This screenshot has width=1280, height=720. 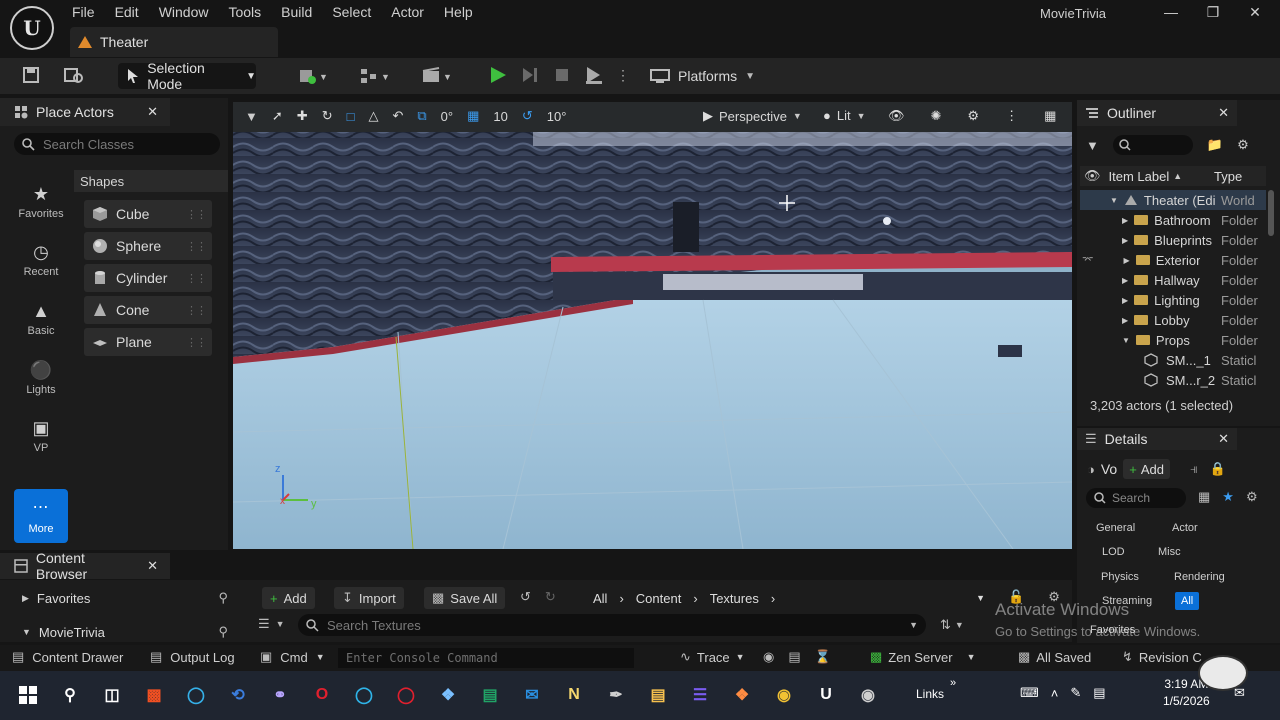 What do you see at coordinates (41, 516) in the screenshot?
I see `category-more-button: ⋯ More` at bounding box center [41, 516].